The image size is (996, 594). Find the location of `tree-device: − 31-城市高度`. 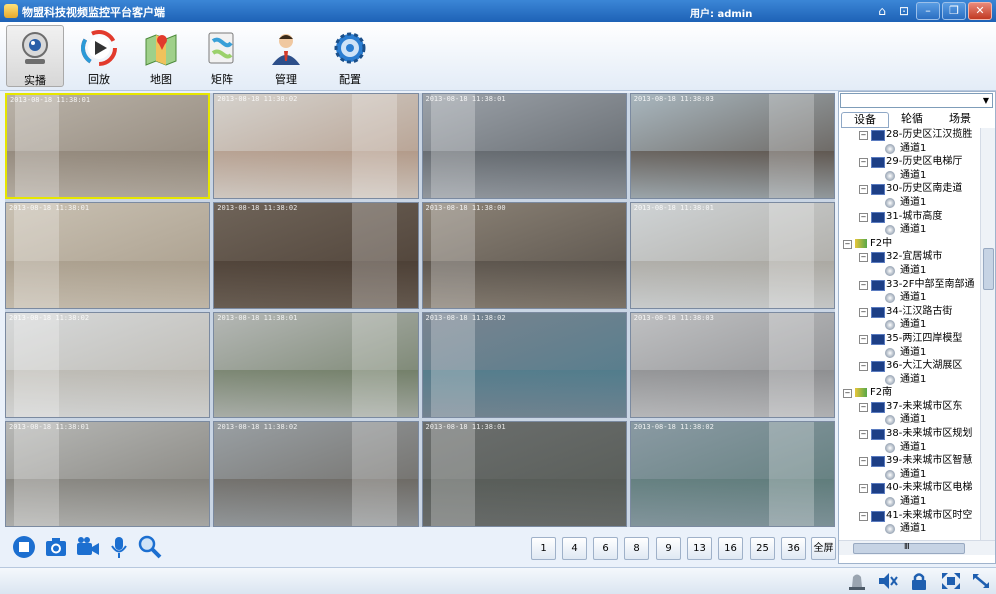

tree-device: − 31-城市高度 is located at coordinates (909, 217).